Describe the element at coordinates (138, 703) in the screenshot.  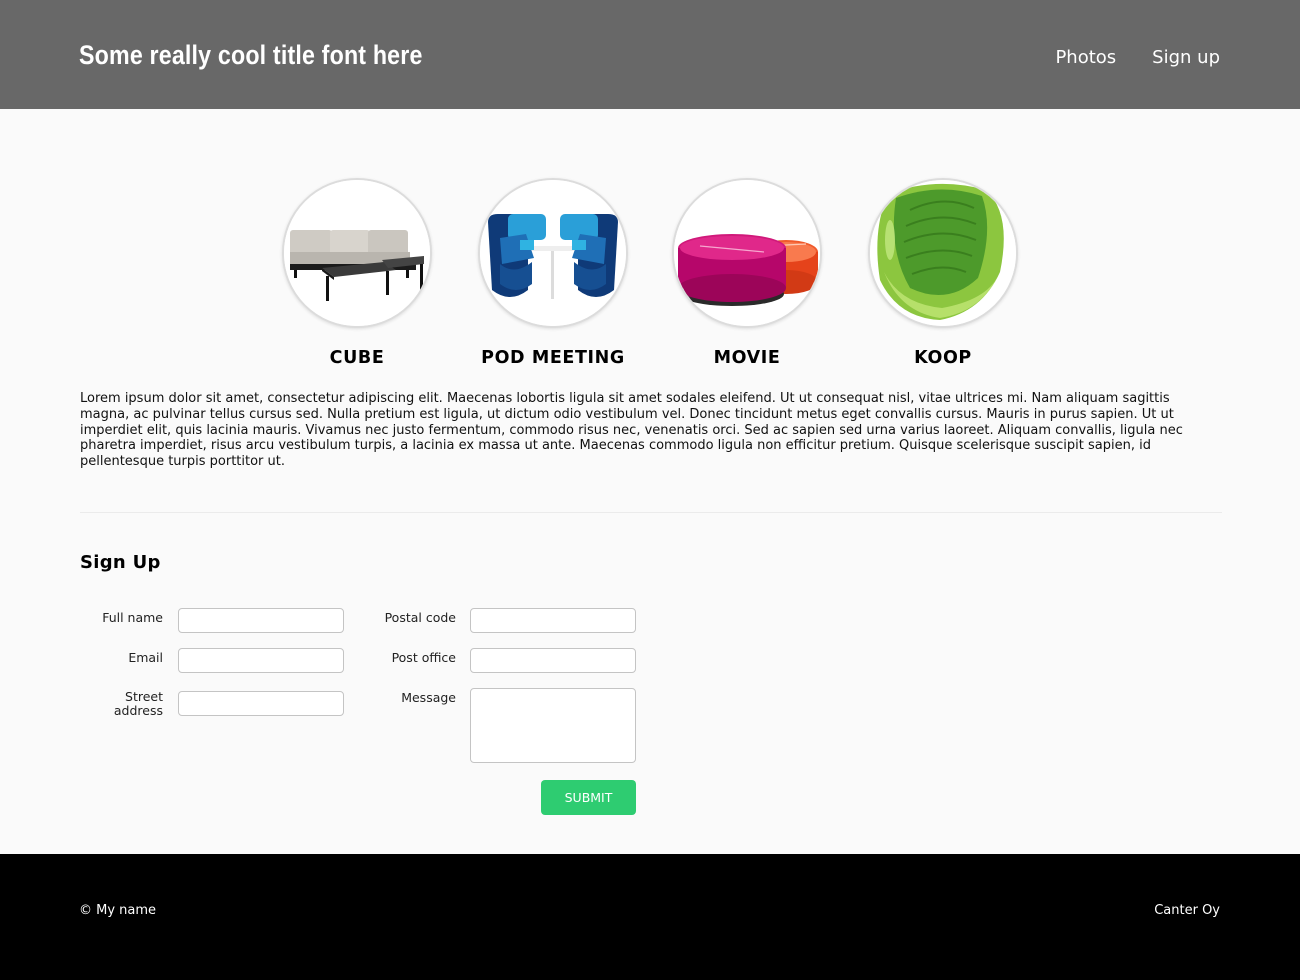
I see `street-address-label: Street address` at that location.